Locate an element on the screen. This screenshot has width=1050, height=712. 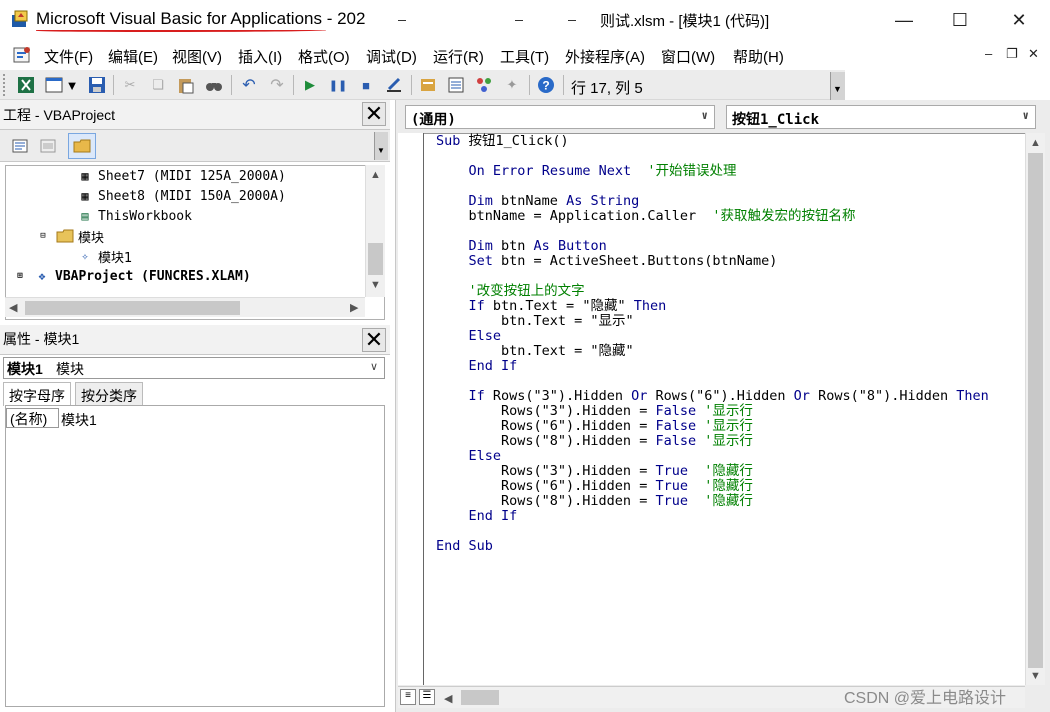
code-vertical-scrollbar: ▲ ▼ is located at coordinates (1035, 409).